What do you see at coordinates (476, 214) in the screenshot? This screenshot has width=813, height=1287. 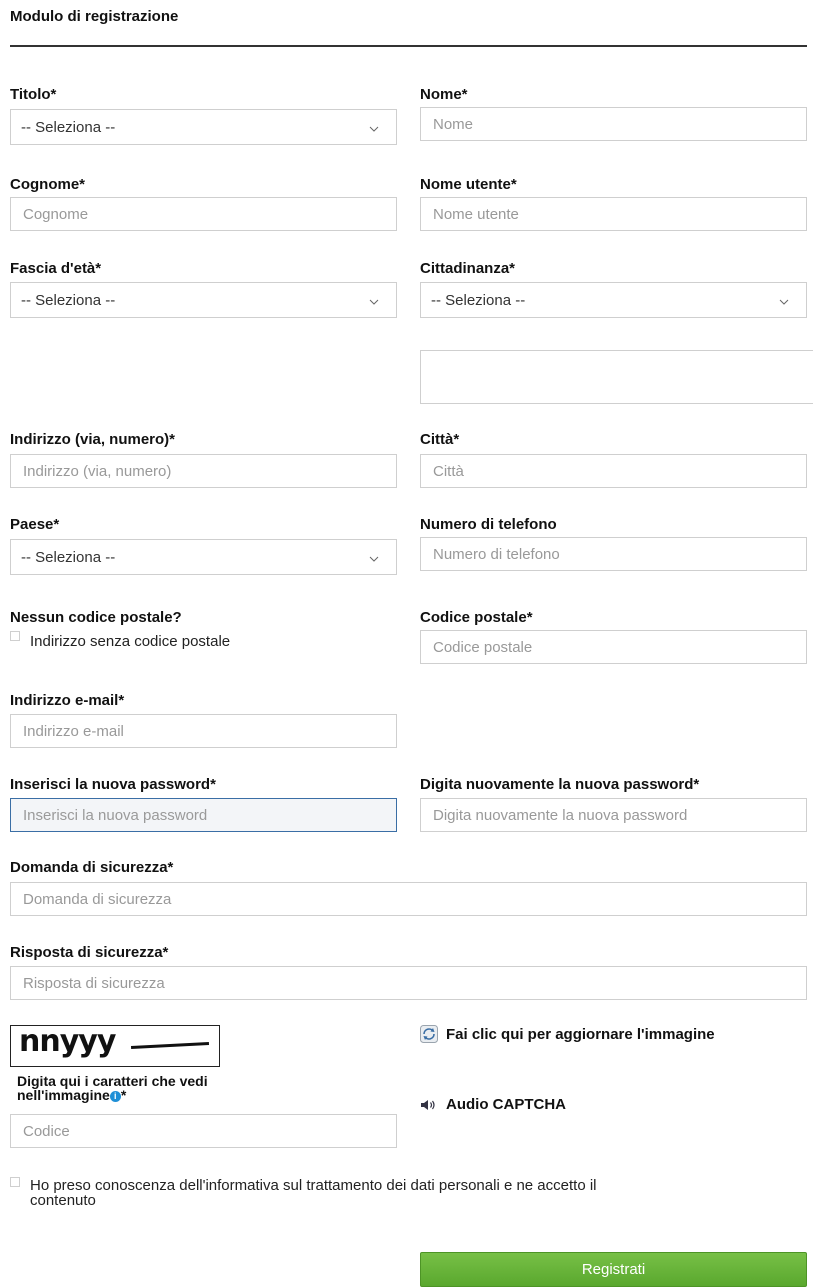 I see `nome-utente-placeholder: Nome utente` at bounding box center [476, 214].